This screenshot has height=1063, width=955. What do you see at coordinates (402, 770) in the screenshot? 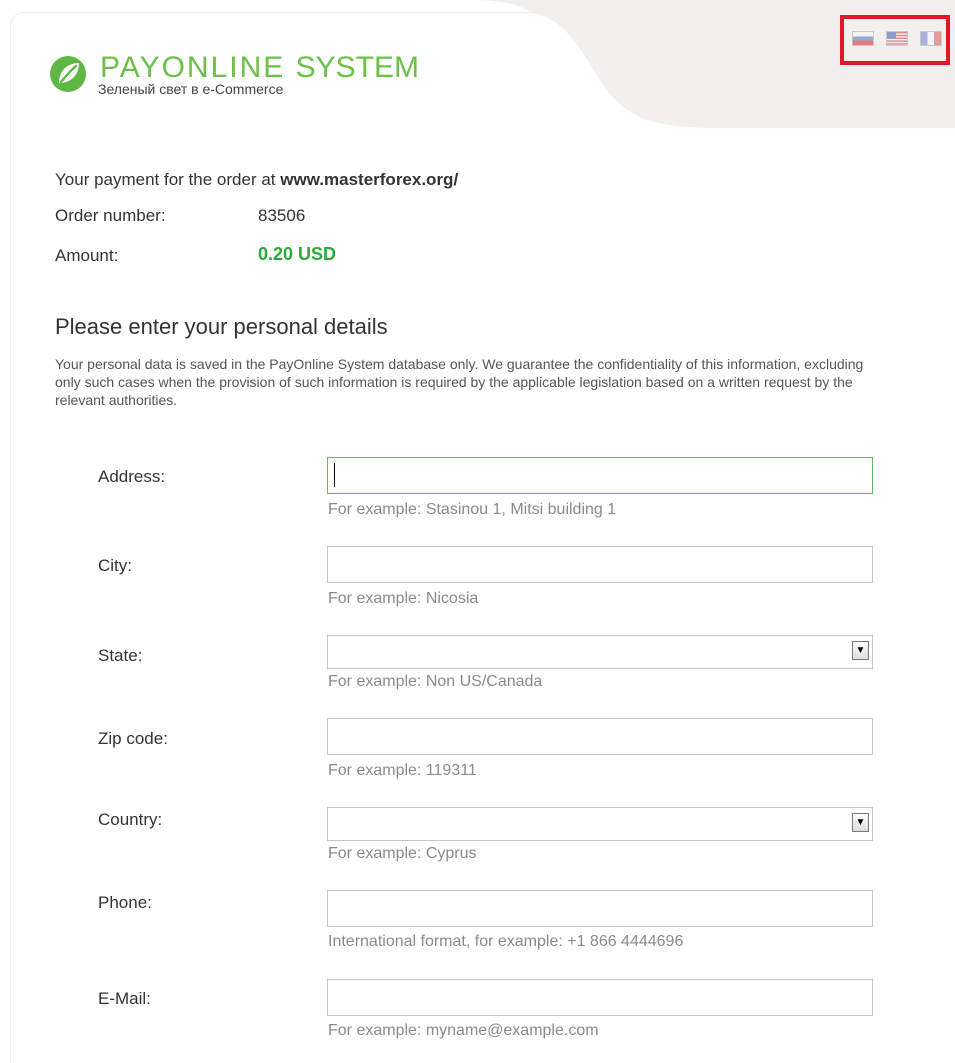
I see `zip-hint: For example: 119311` at bounding box center [402, 770].